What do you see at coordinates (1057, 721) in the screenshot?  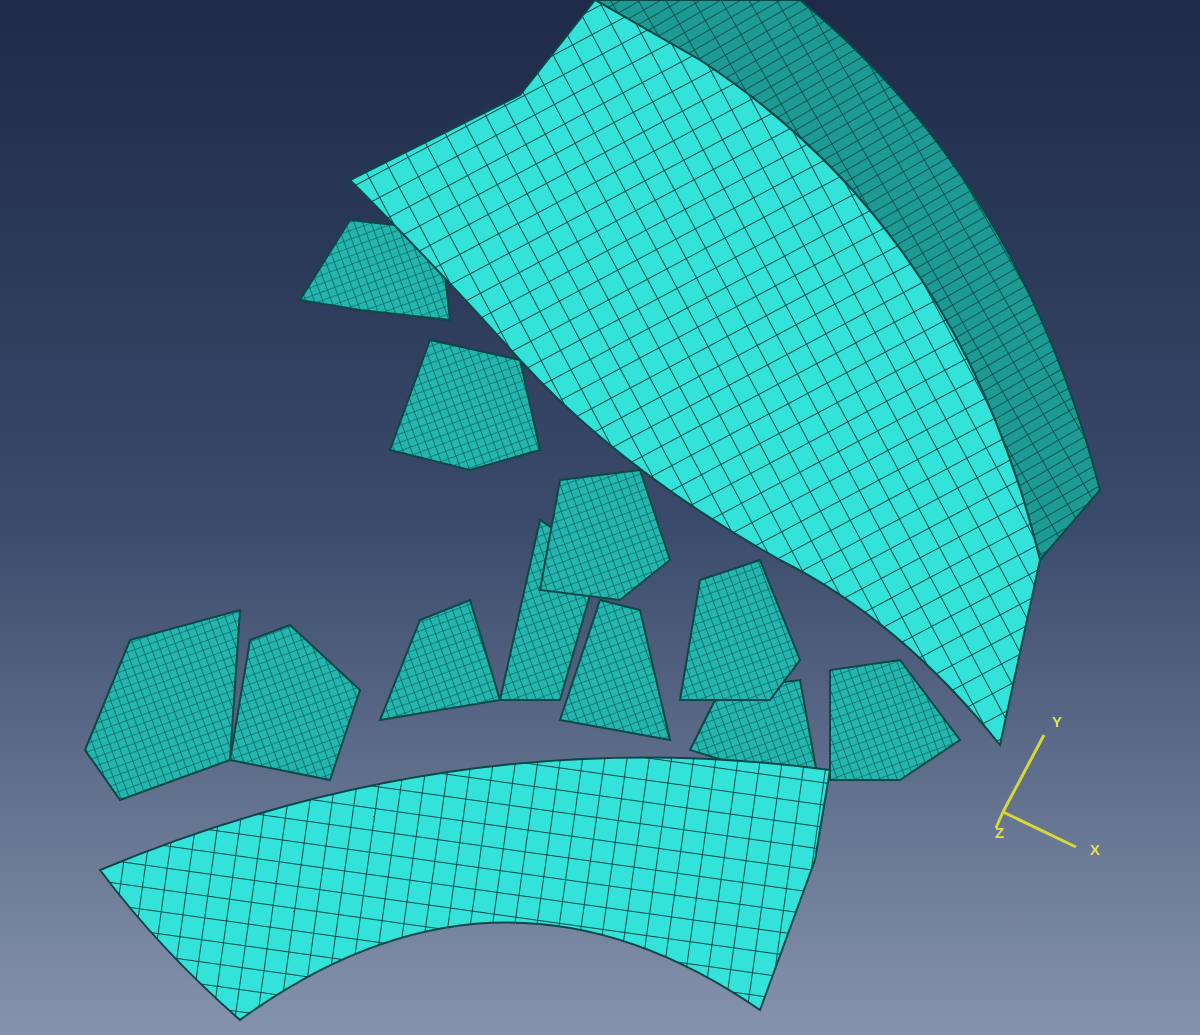 I see `axis-label: Y` at bounding box center [1057, 721].